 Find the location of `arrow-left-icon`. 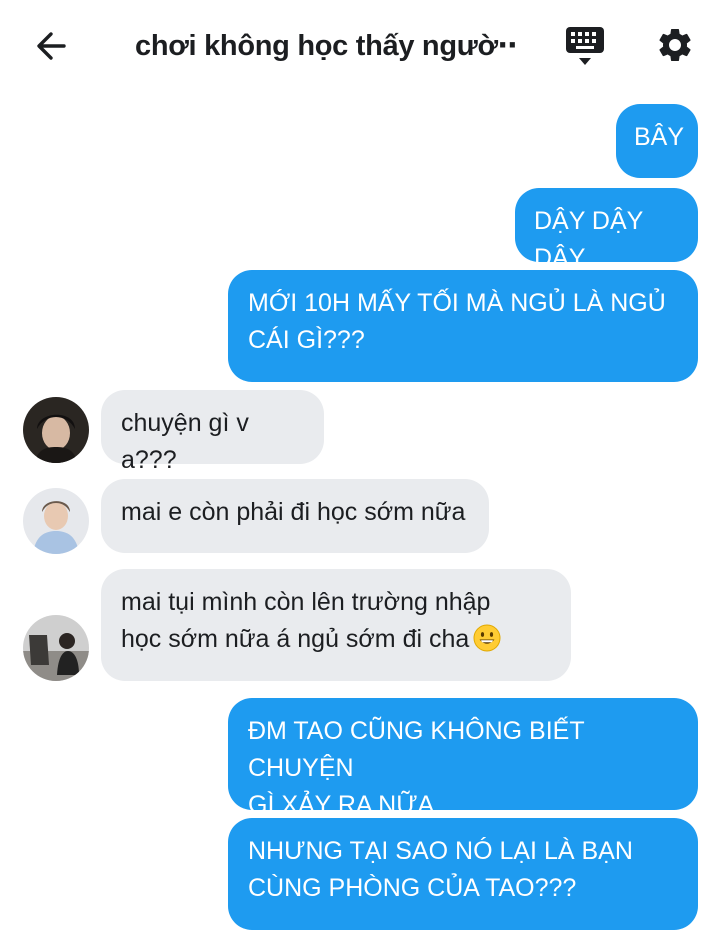

arrow-left-icon is located at coordinates (51, 46).